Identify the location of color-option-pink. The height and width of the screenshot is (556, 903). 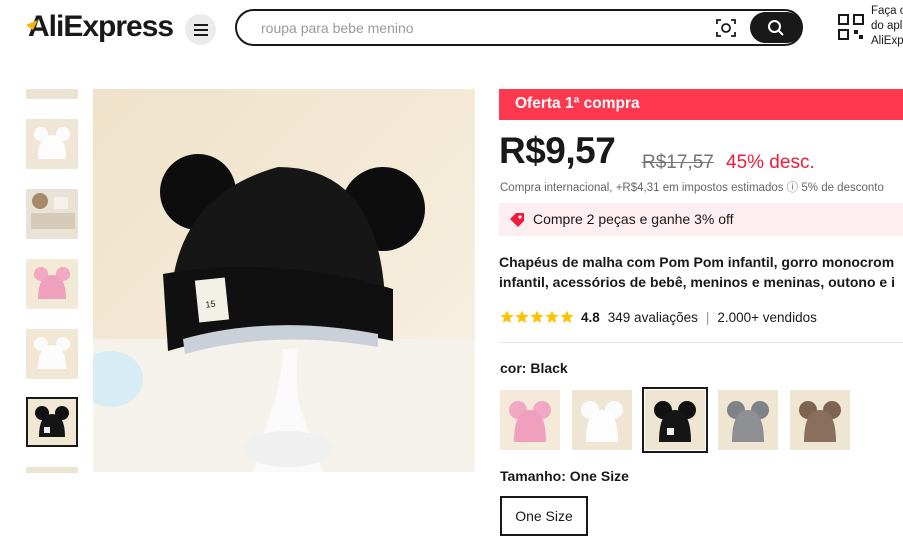
(530, 420).